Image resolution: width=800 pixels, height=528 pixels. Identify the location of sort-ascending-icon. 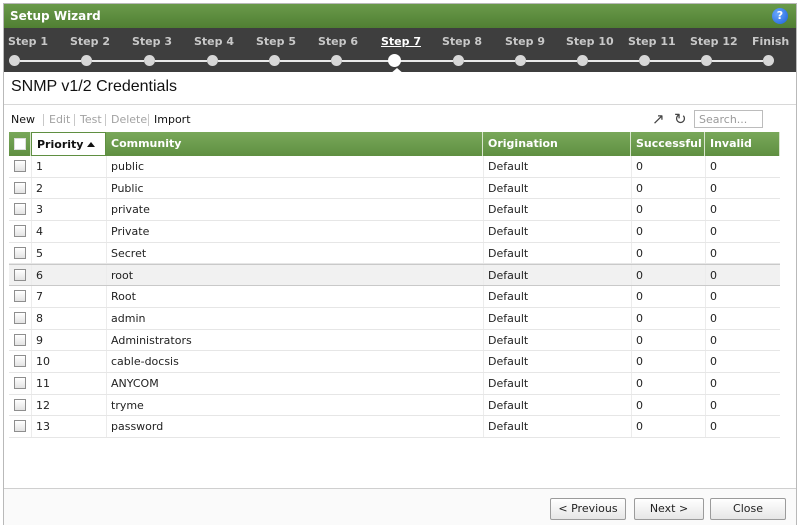
(91, 144).